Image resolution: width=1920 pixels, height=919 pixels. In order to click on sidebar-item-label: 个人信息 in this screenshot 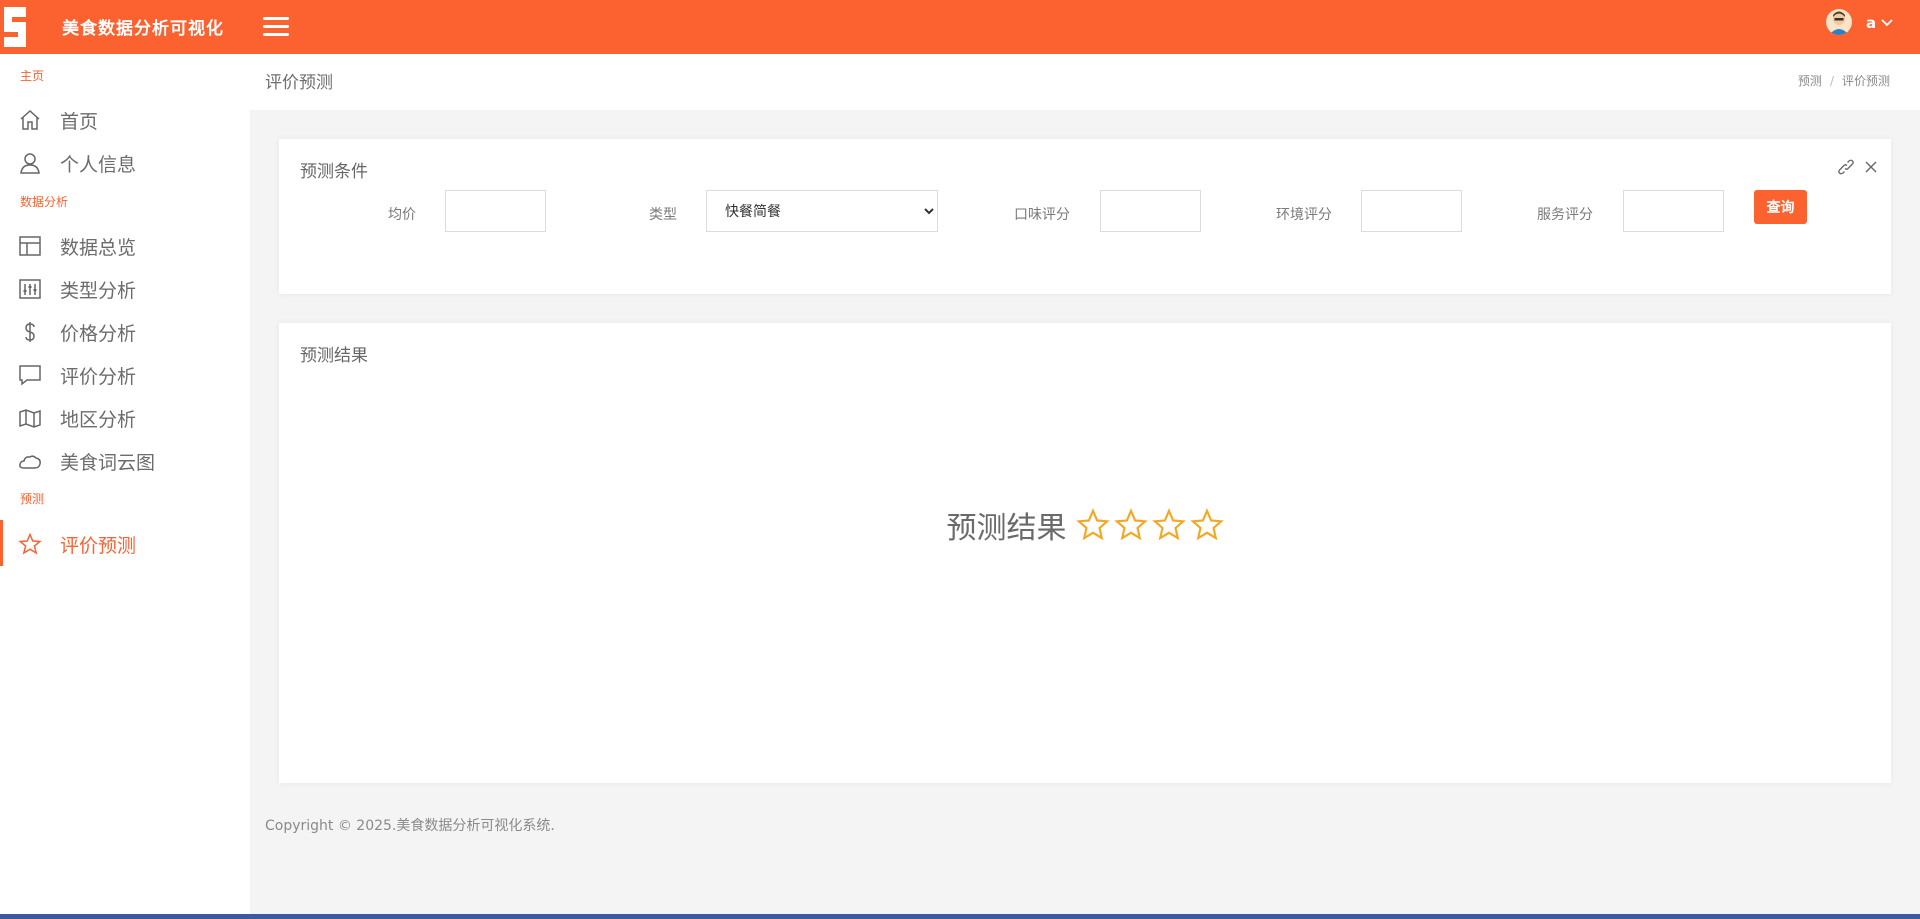, I will do `click(98, 165)`.